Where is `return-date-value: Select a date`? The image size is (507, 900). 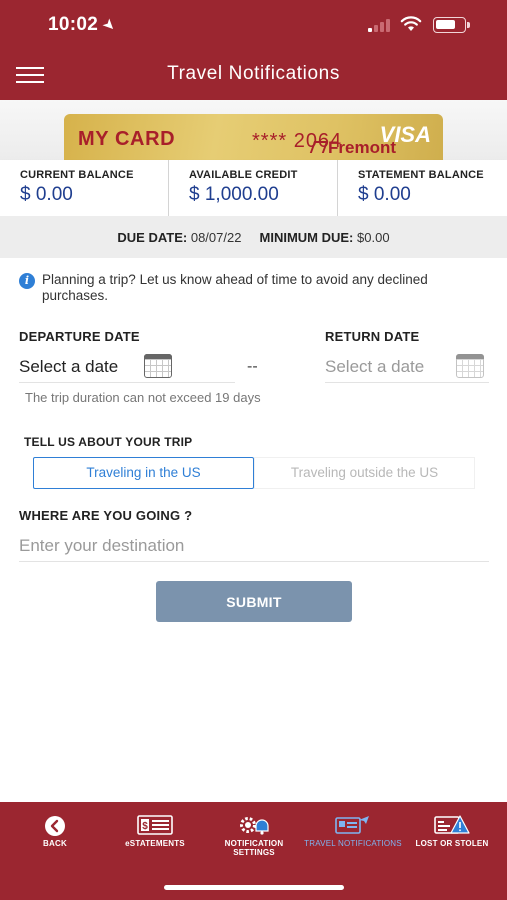
return-date-value: Select a date is located at coordinates (375, 366).